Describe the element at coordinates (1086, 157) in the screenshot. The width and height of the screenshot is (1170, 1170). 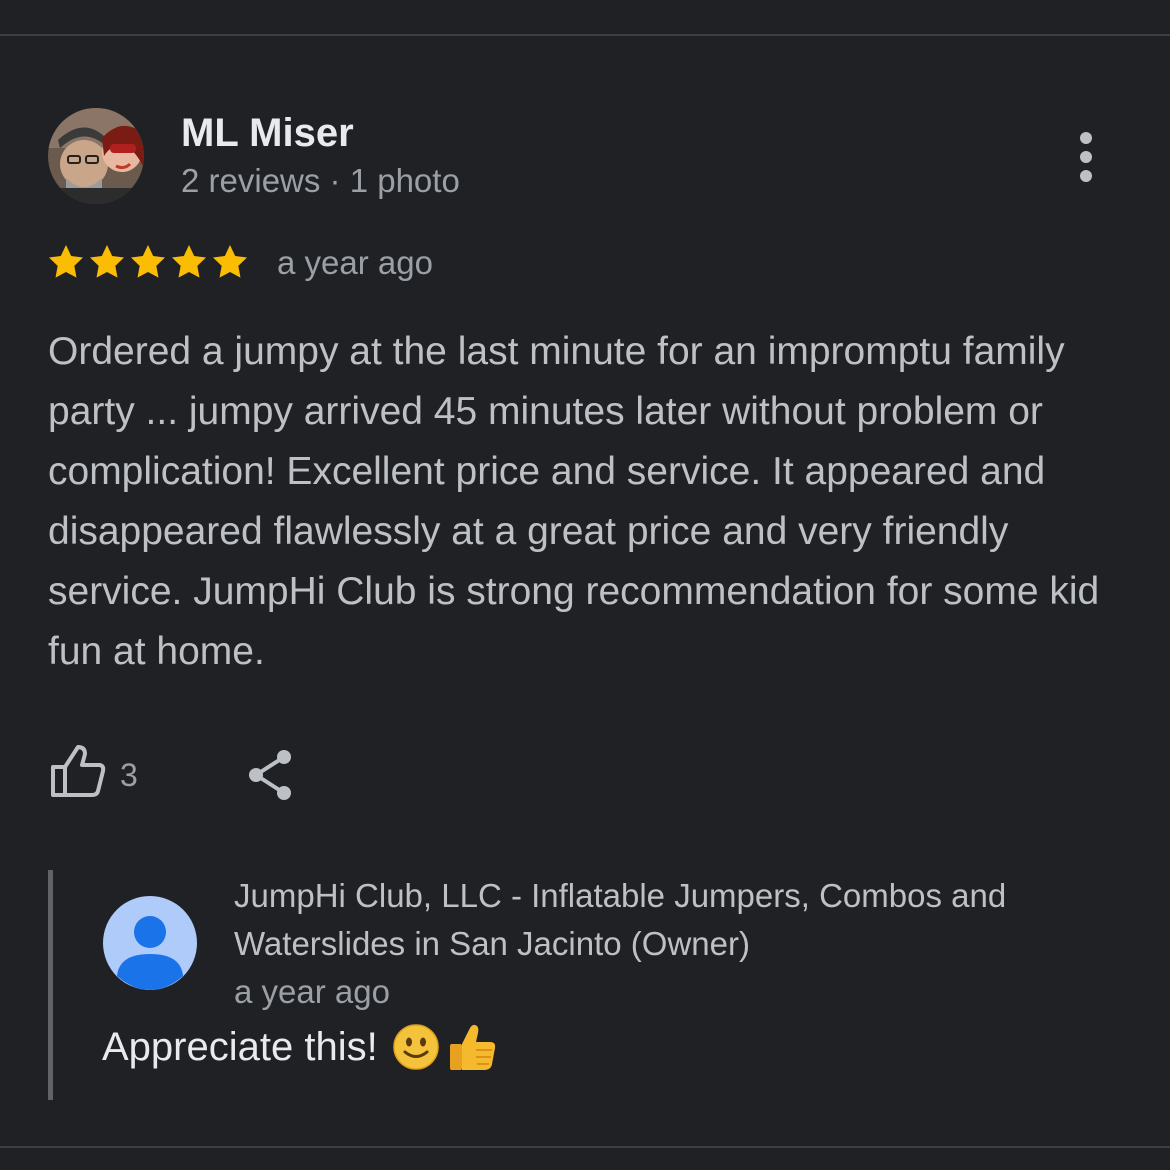
I see `more-options-button` at that location.